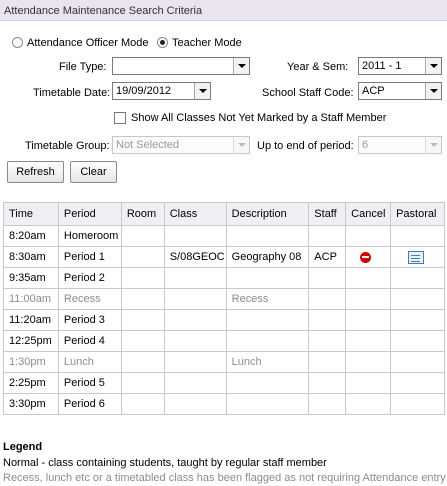 This screenshot has height=486, width=447. I want to click on up-to-period-select: 6, so click(400, 145).